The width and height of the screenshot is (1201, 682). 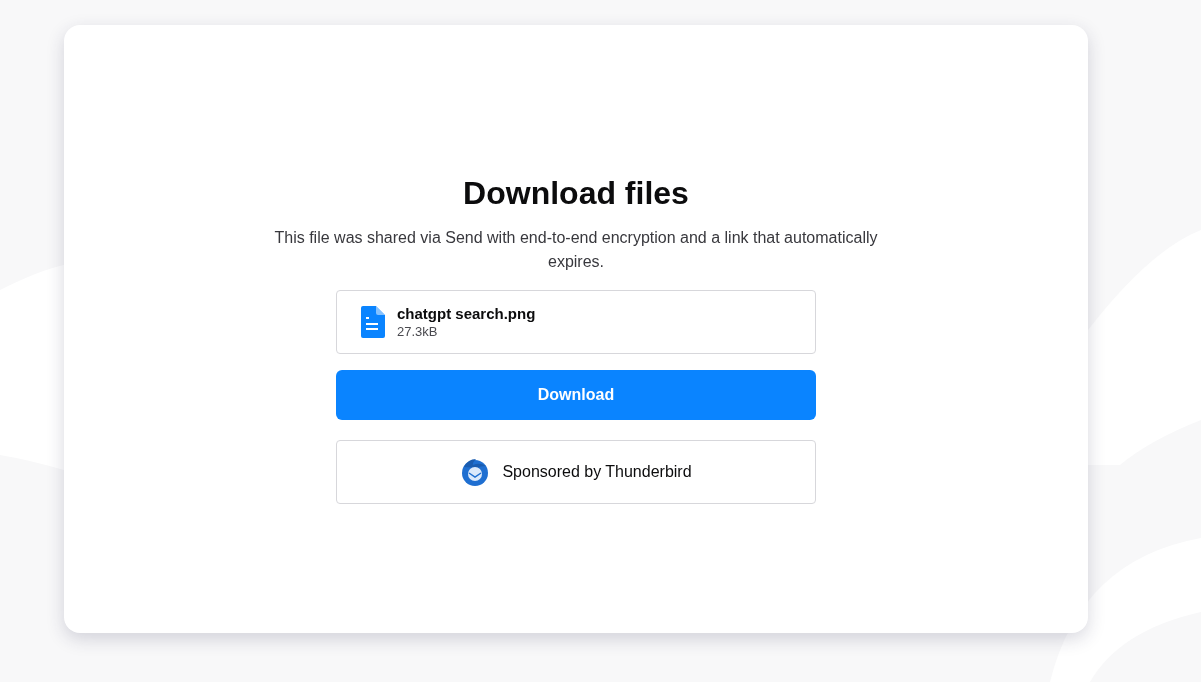 What do you see at coordinates (466, 313) in the screenshot?
I see `file-name: chatgpt search.png` at bounding box center [466, 313].